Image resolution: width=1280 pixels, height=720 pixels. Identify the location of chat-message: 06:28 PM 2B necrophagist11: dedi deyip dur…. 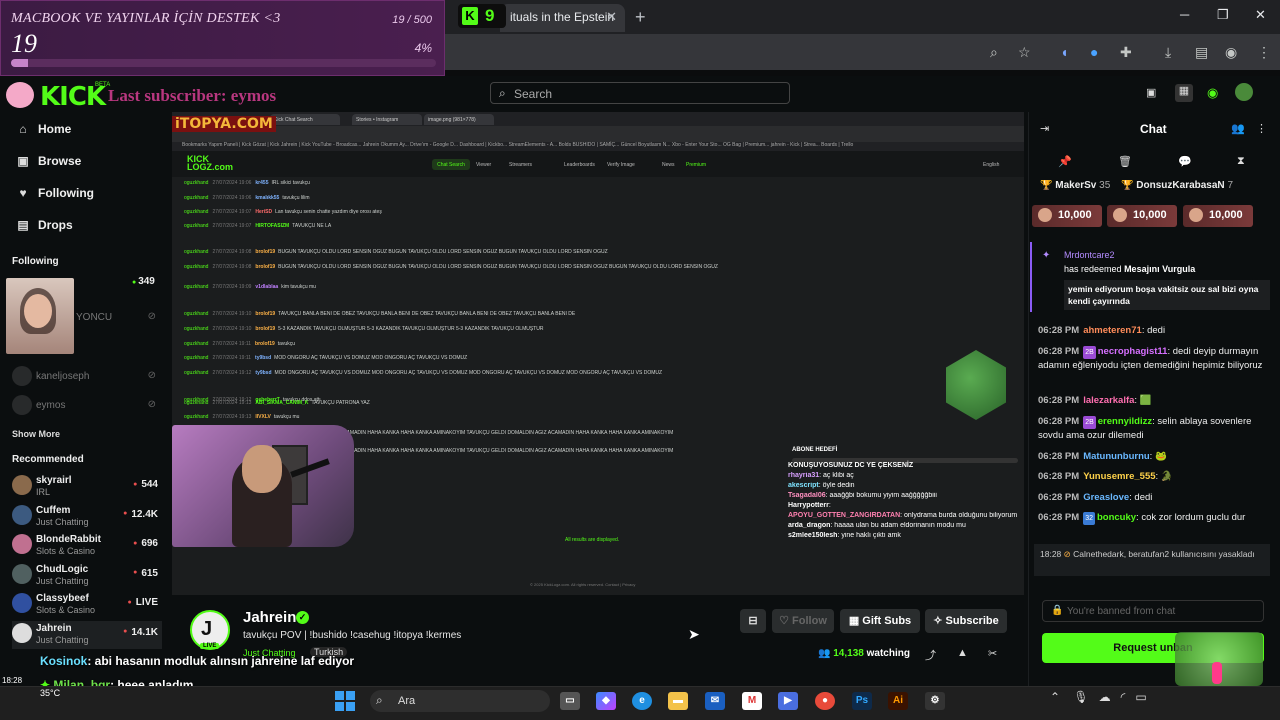
(1154, 358).